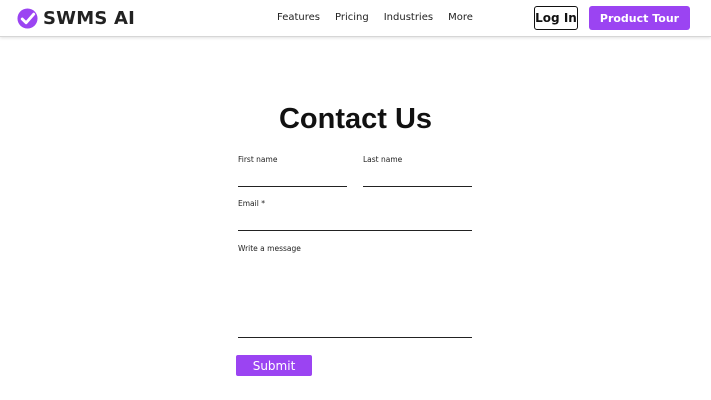 Image resolution: width=711 pixels, height=400 pixels. Describe the element at coordinates (556, 18) in the screenshot. I see `login-button: Log In` at that location.